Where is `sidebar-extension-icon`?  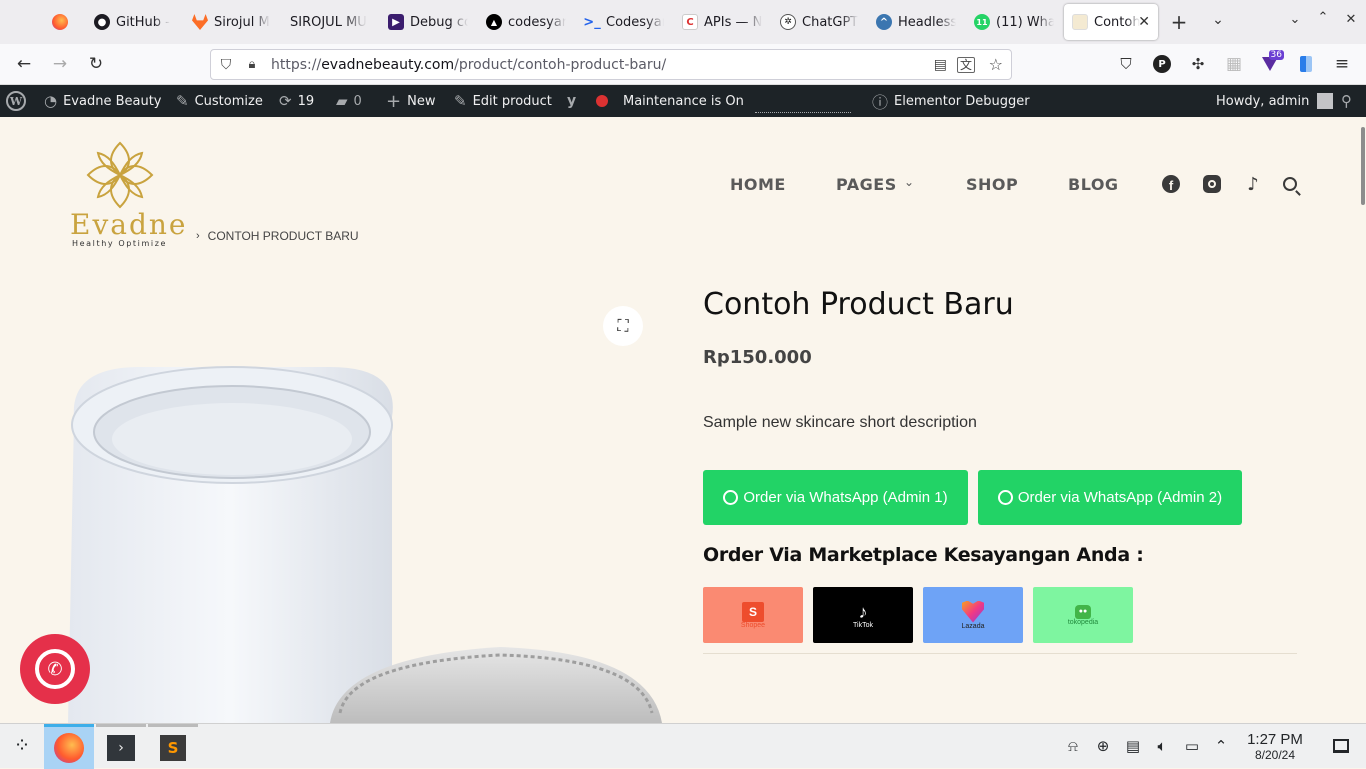
sidebar-extension-icon is located at coordinates (1306, 64).